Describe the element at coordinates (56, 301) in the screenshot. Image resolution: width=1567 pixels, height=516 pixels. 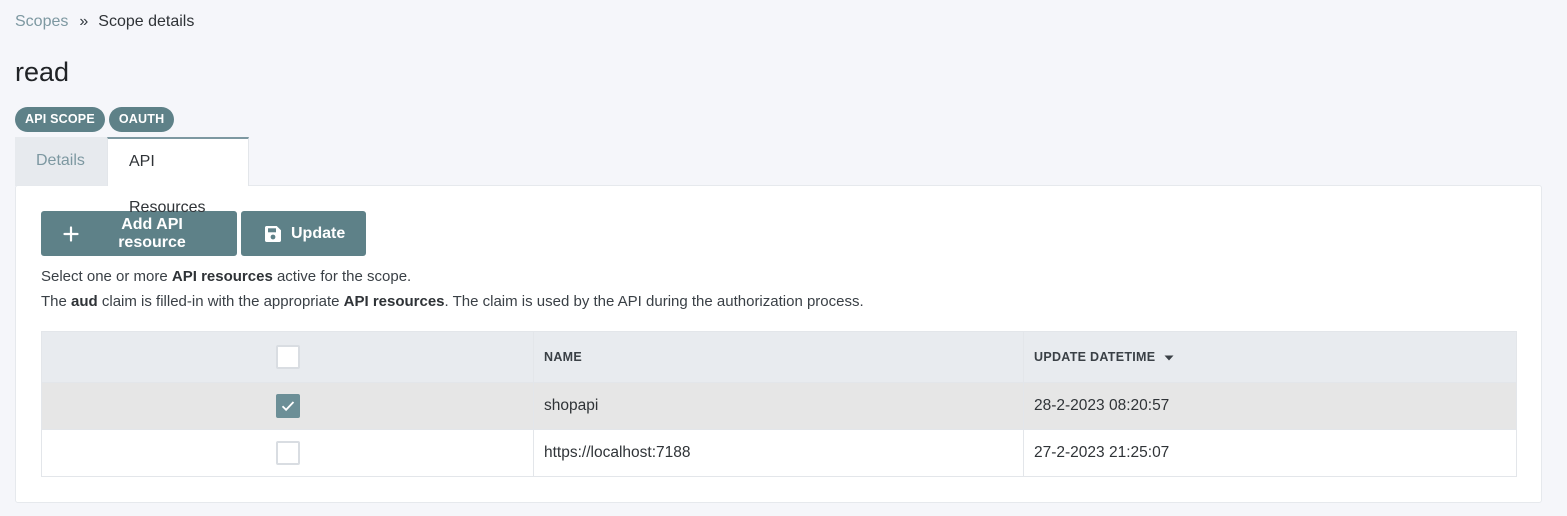
I see `help-text-segment: The` at that location.